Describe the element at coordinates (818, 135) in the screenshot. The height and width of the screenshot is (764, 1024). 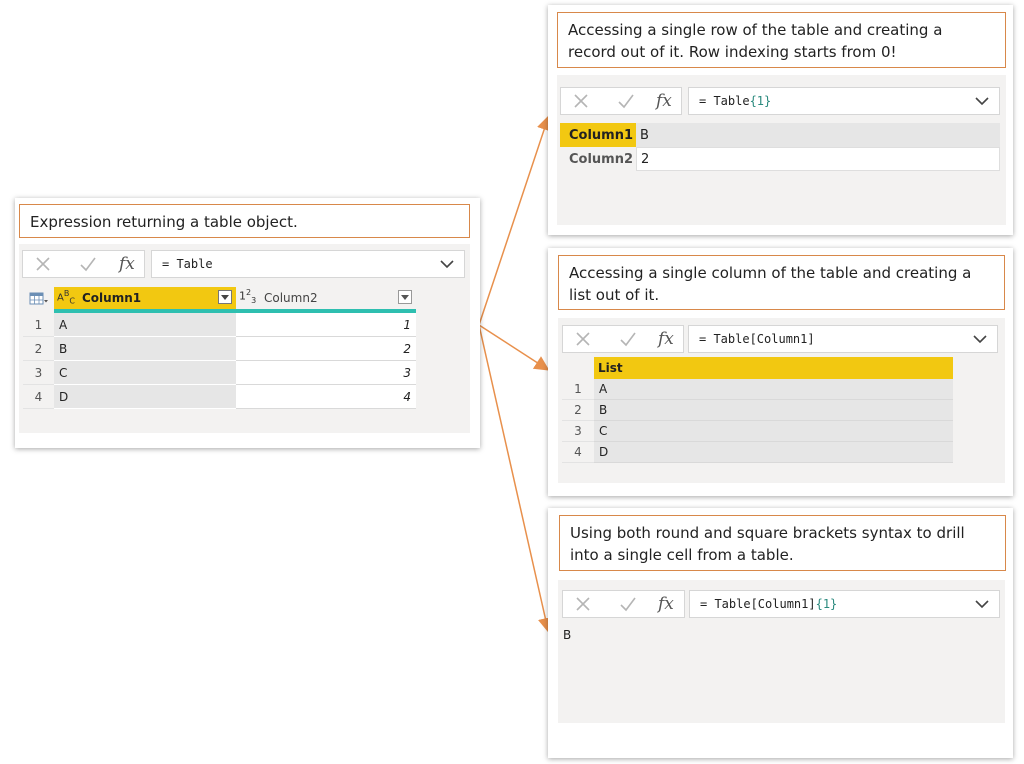
I see `record-field-value: B` at that location.